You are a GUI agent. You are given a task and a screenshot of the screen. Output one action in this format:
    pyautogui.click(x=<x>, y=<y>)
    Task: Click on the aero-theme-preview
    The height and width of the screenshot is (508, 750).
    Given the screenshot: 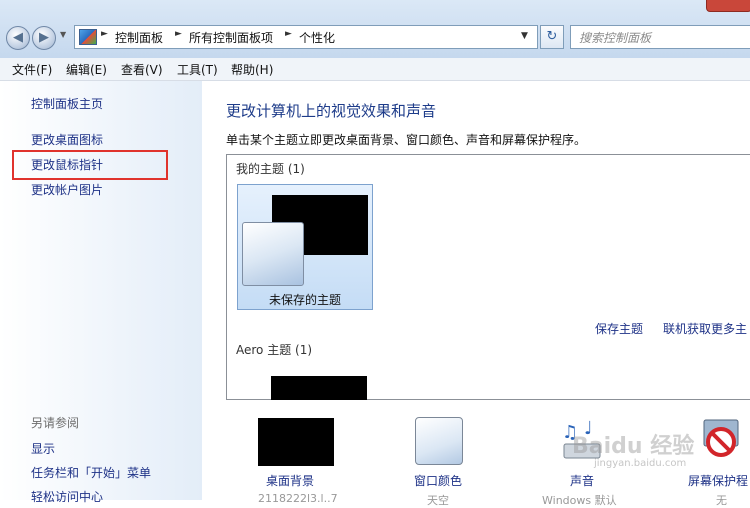 What is the action you would take?
    pyautogui.click(x=319, y=388)
    